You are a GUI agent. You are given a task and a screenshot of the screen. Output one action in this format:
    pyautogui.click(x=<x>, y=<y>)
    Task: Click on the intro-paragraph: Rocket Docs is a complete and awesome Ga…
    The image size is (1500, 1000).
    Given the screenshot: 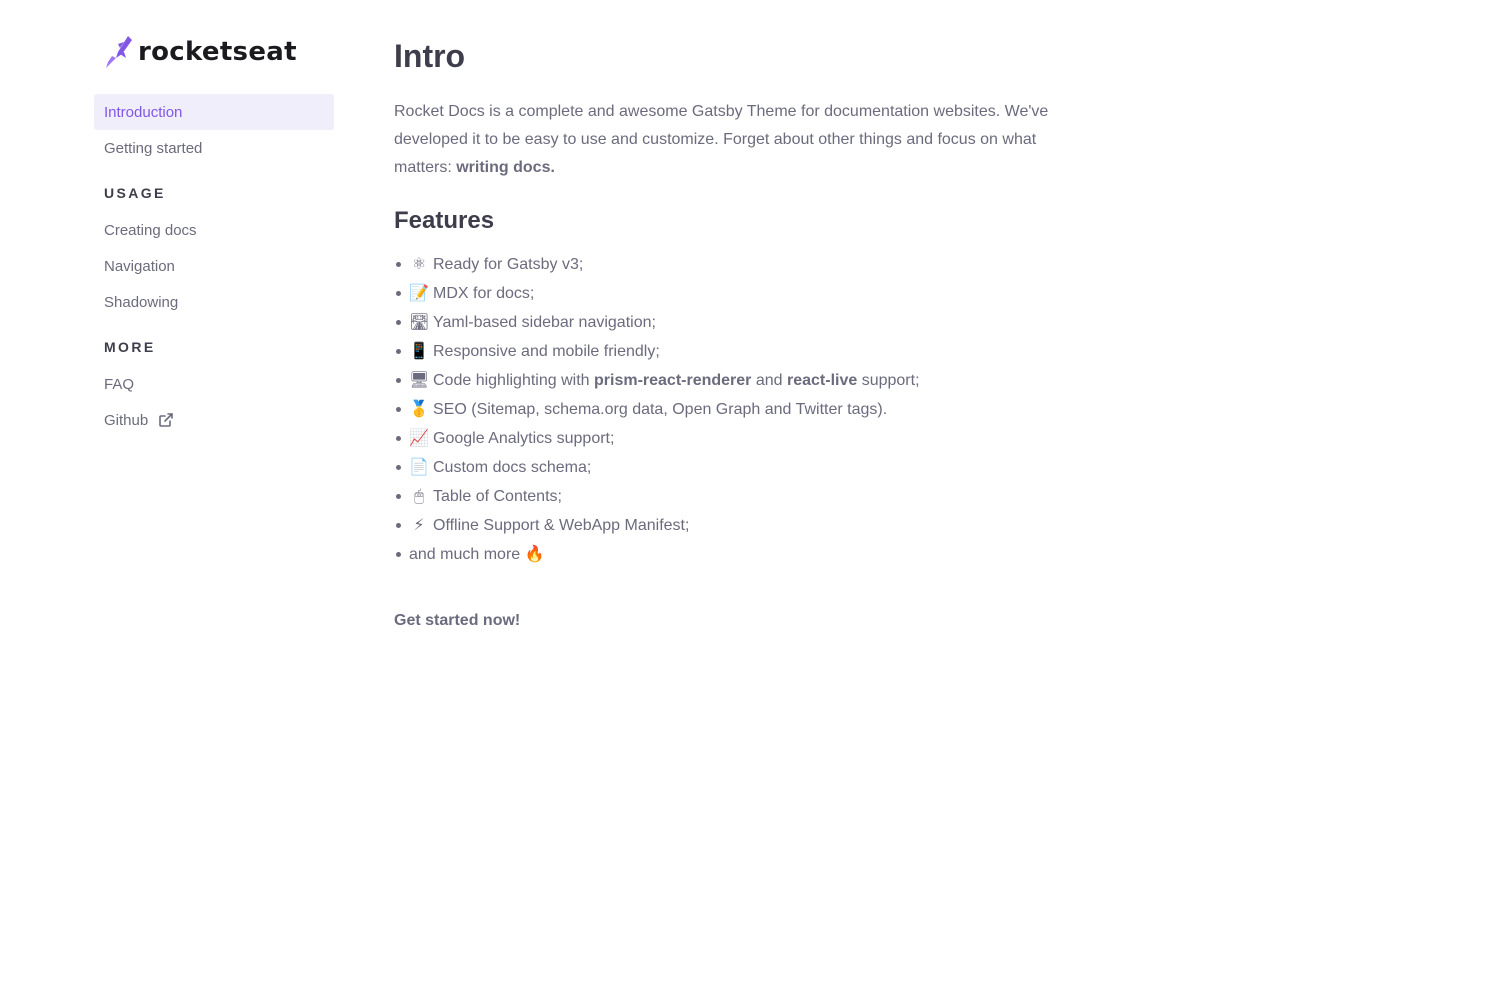 What is the action you would take?
    pyautogui.click(x=724, y=140)
    